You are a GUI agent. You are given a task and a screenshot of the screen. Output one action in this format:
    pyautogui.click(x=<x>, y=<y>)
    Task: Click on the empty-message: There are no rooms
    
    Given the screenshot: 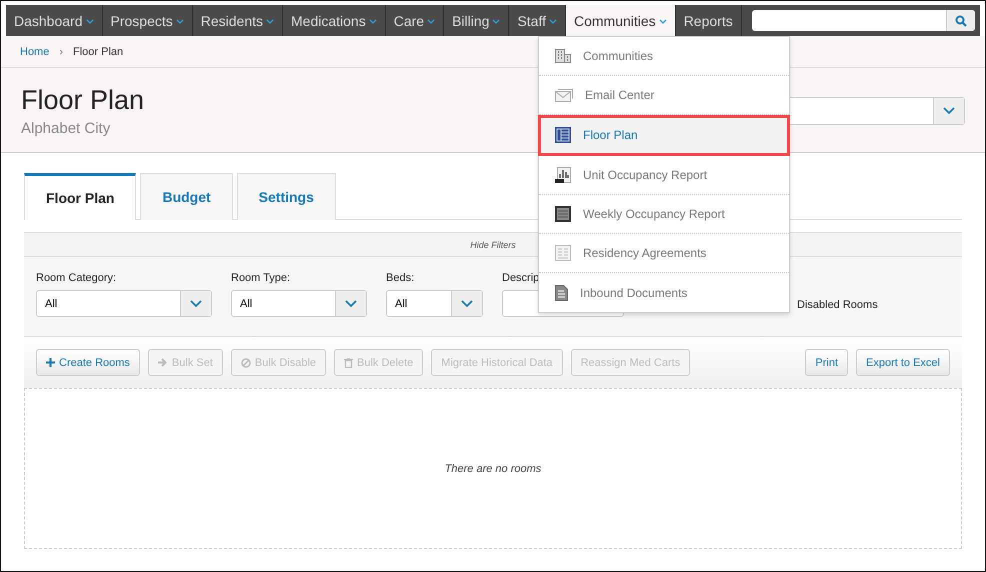 What is the action you would take?
    pyautogui.click(x=493, y=468)
    